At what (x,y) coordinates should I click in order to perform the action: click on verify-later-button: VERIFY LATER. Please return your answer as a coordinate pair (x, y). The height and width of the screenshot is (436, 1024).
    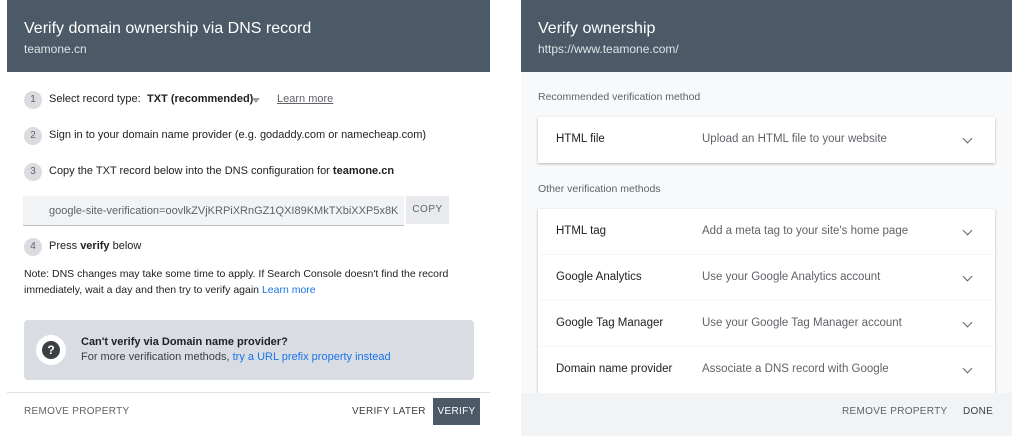
    Looking at the image, I should click on (389, 411).